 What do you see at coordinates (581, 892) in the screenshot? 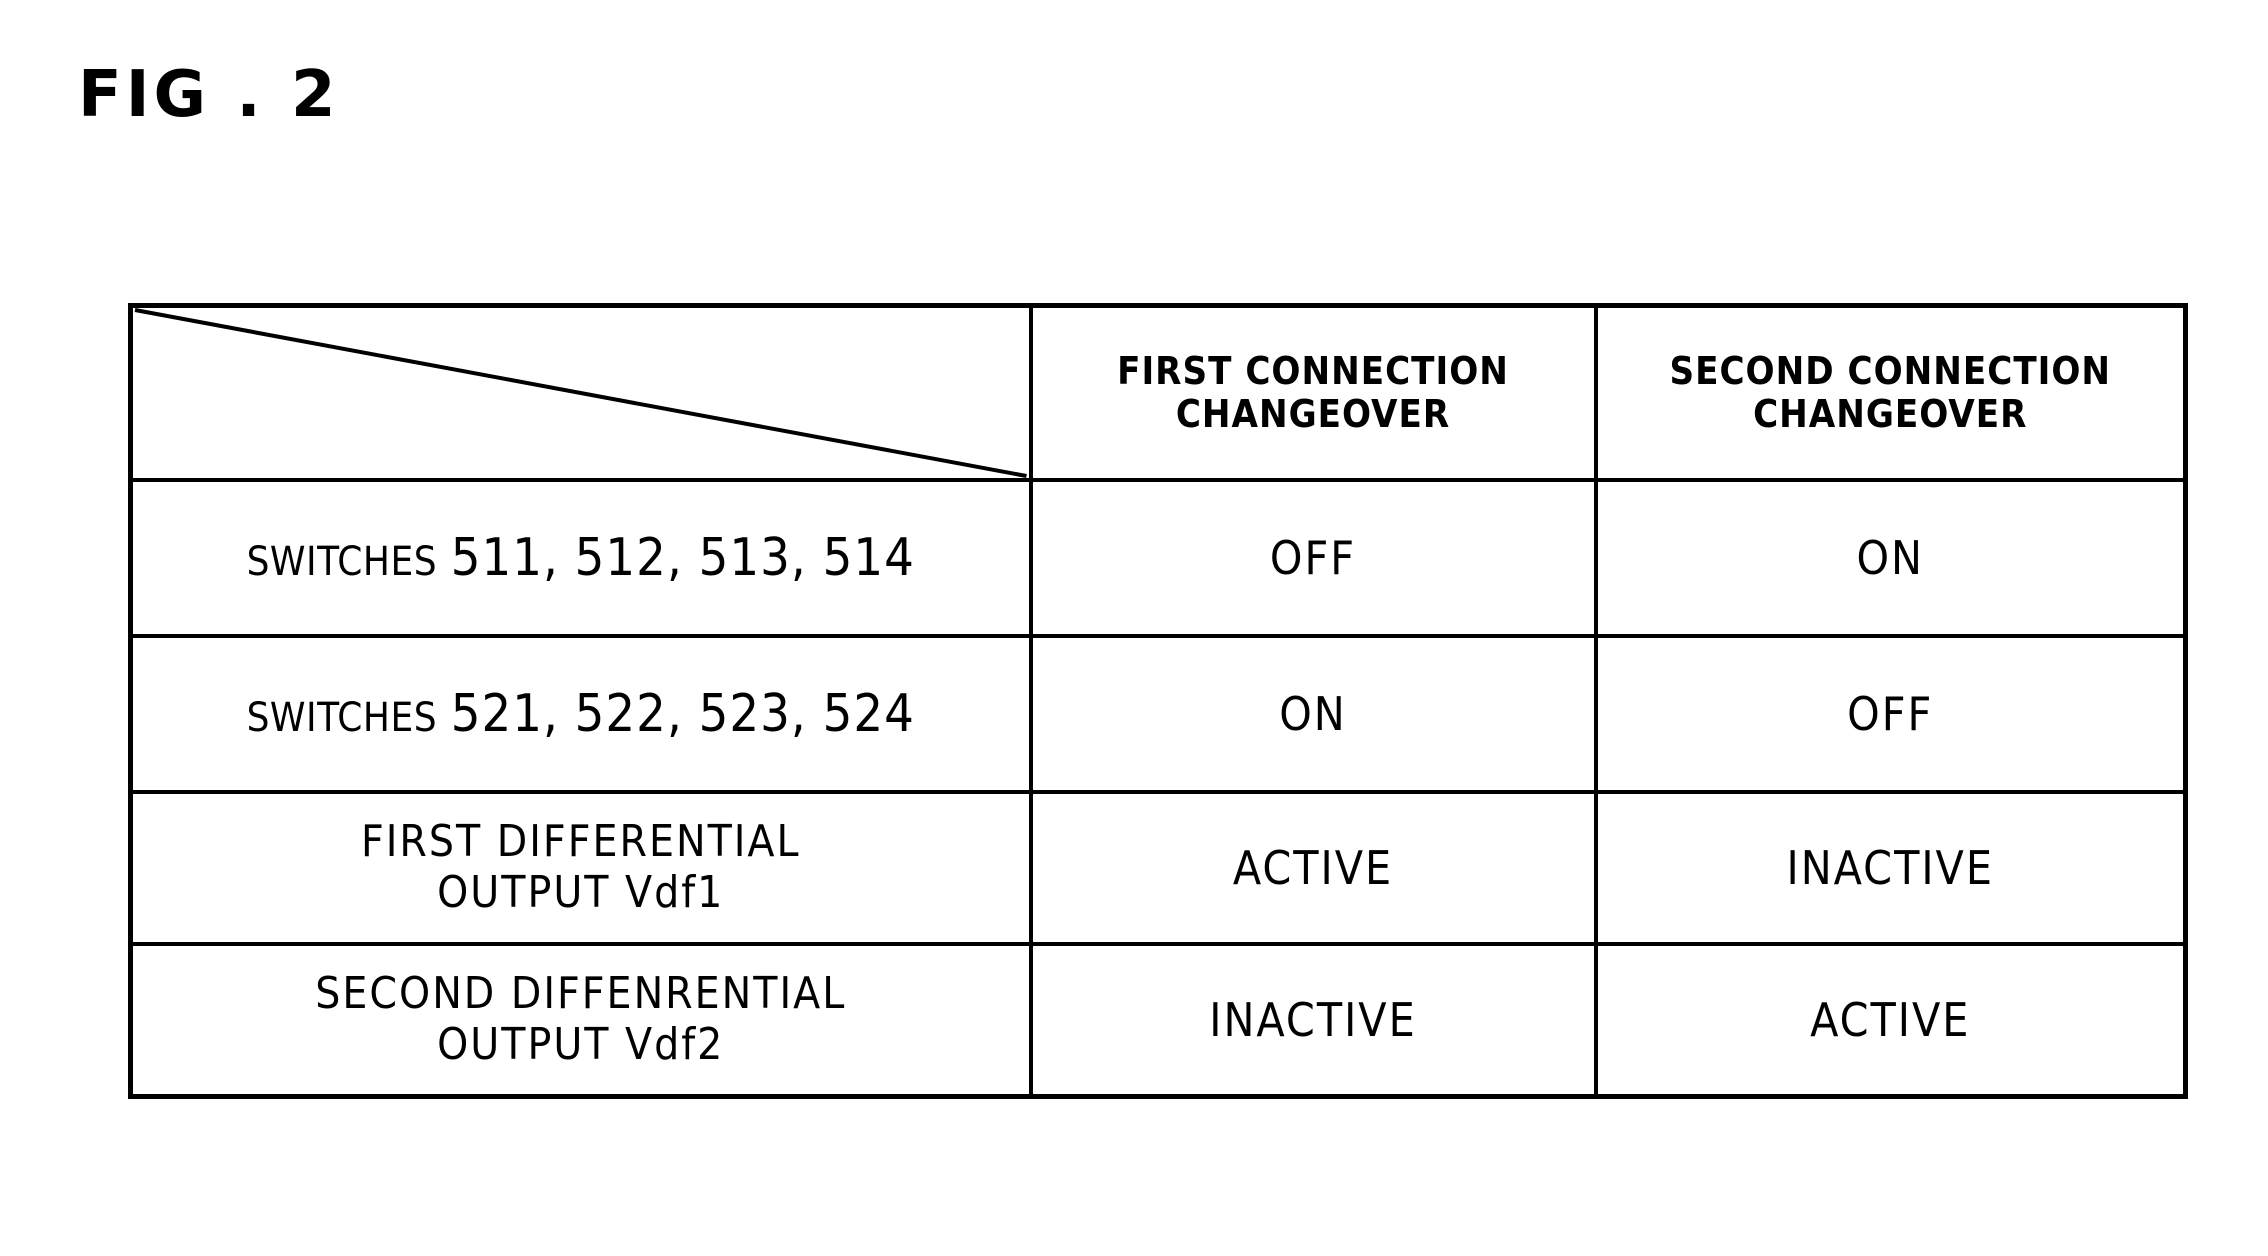
I see `row-label-line2: OUTPUT Vdf1` at bounding box center [581, 892].